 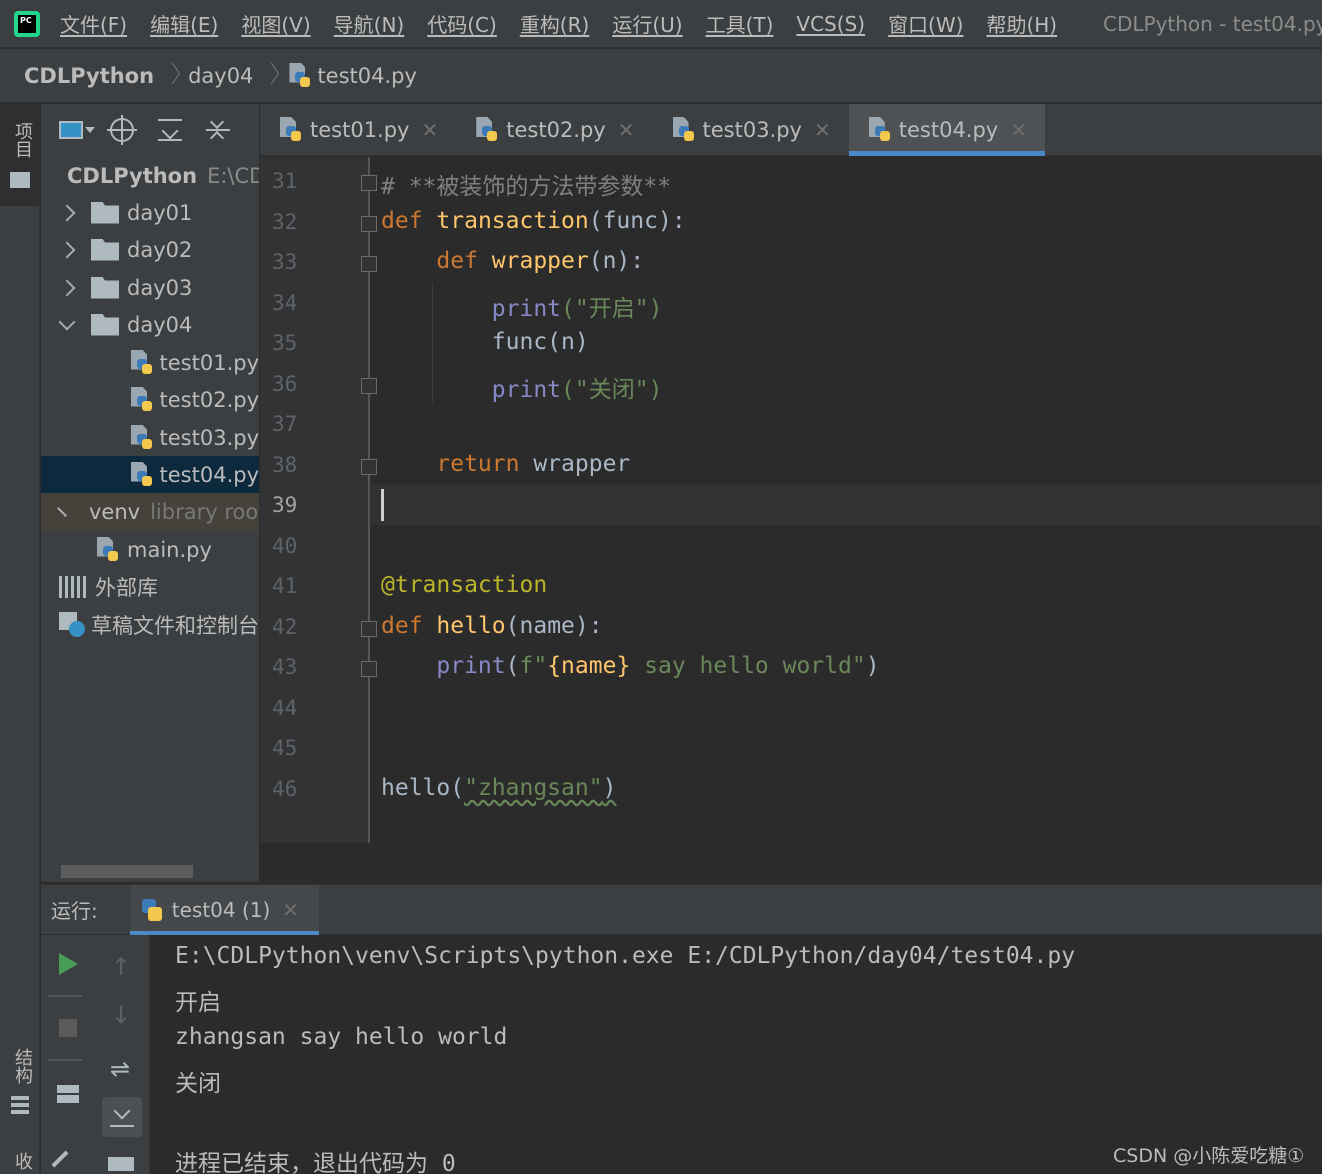 I want to click on tree-item-test02: test02.py, so click(x=150, y=399).